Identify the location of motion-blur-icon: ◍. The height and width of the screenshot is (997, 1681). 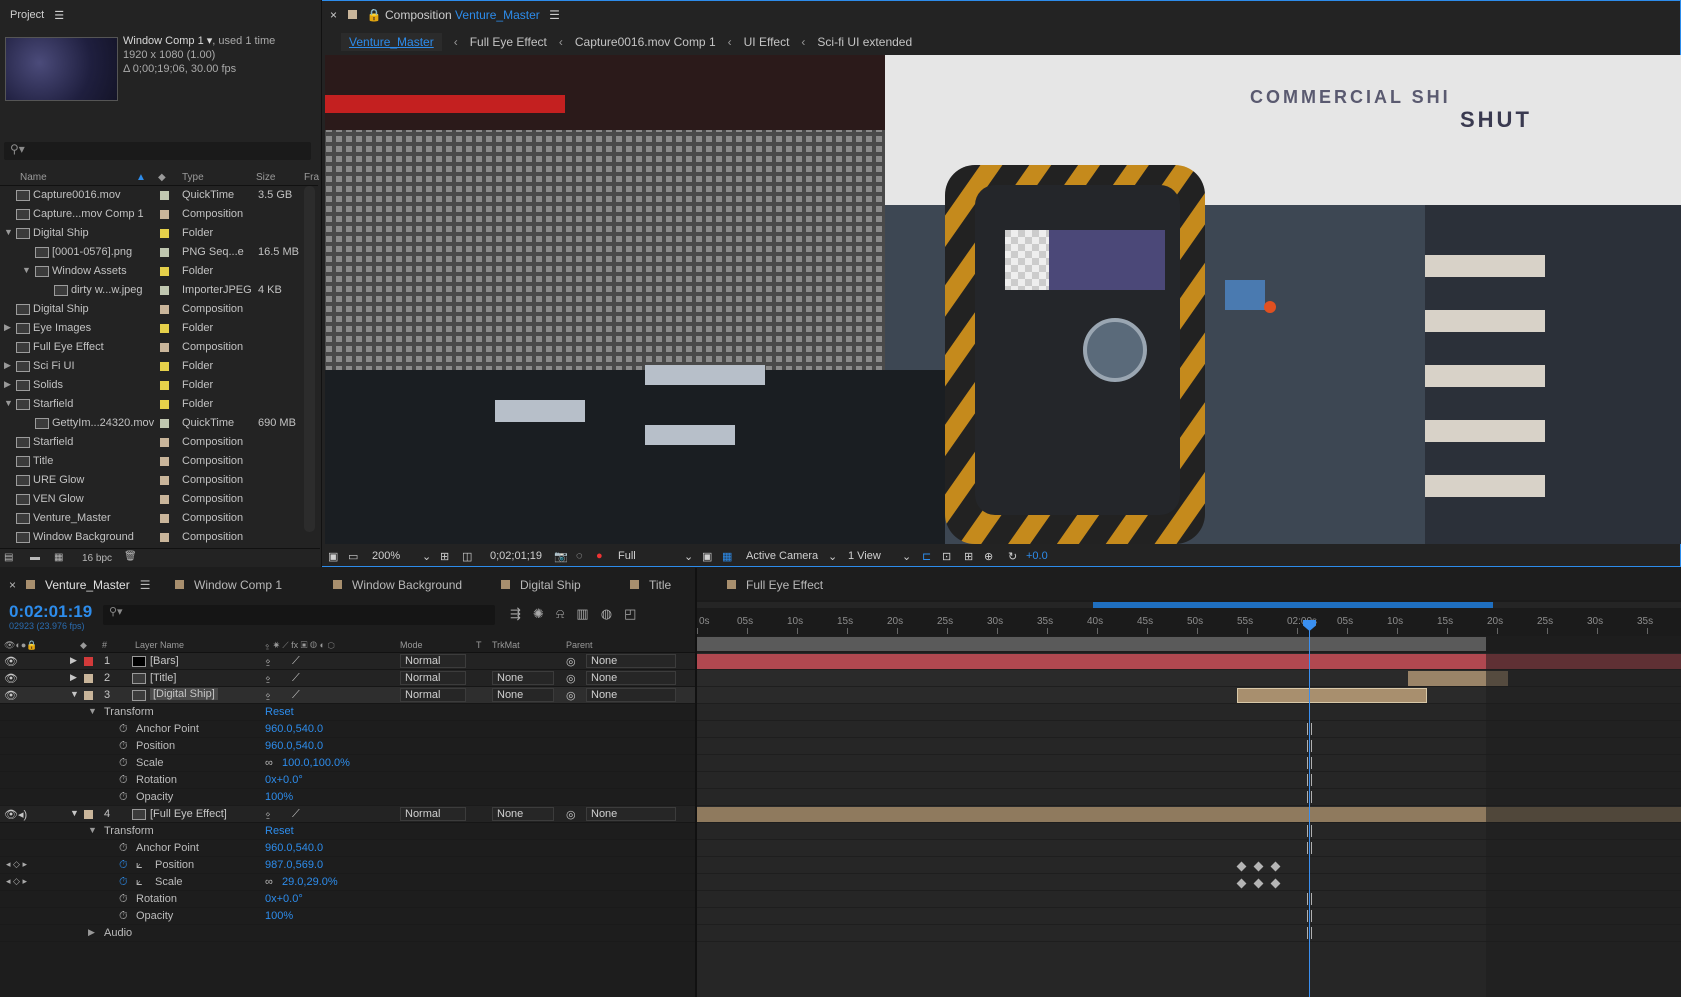
(612, 613).